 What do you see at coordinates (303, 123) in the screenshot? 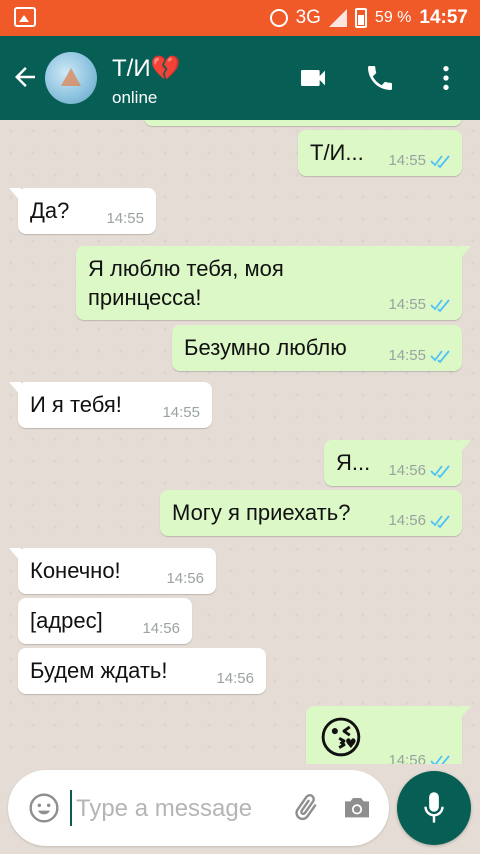
I see `message-bubble-partial` at bounding box center [303, 123].